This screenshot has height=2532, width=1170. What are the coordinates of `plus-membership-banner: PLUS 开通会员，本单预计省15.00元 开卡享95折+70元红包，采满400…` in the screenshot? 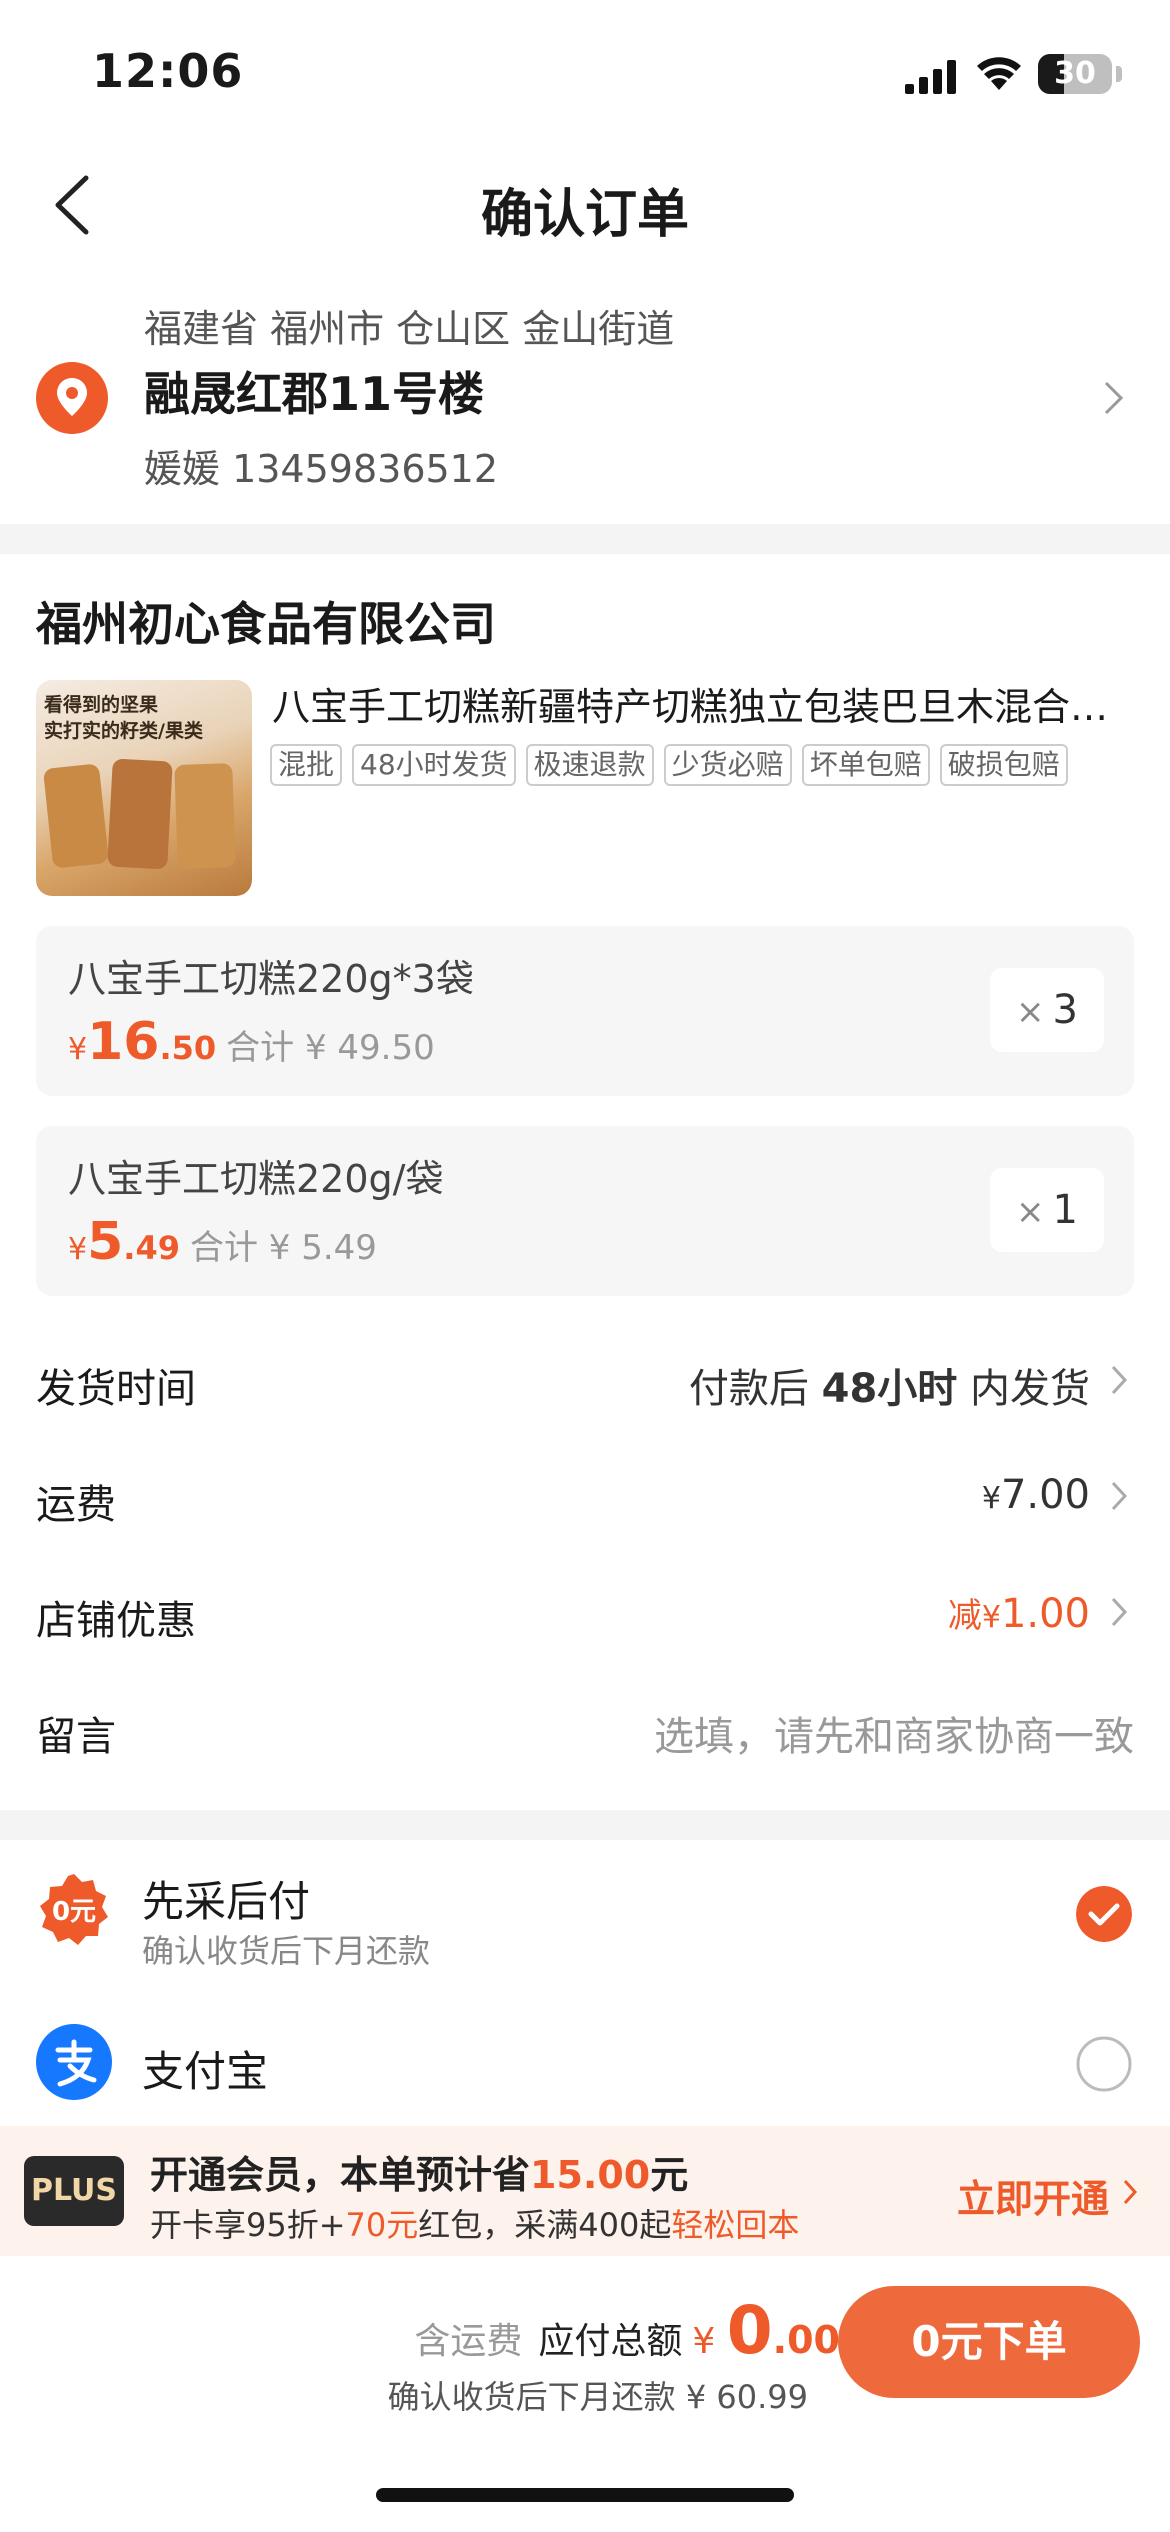 It's located at (585, 2191).